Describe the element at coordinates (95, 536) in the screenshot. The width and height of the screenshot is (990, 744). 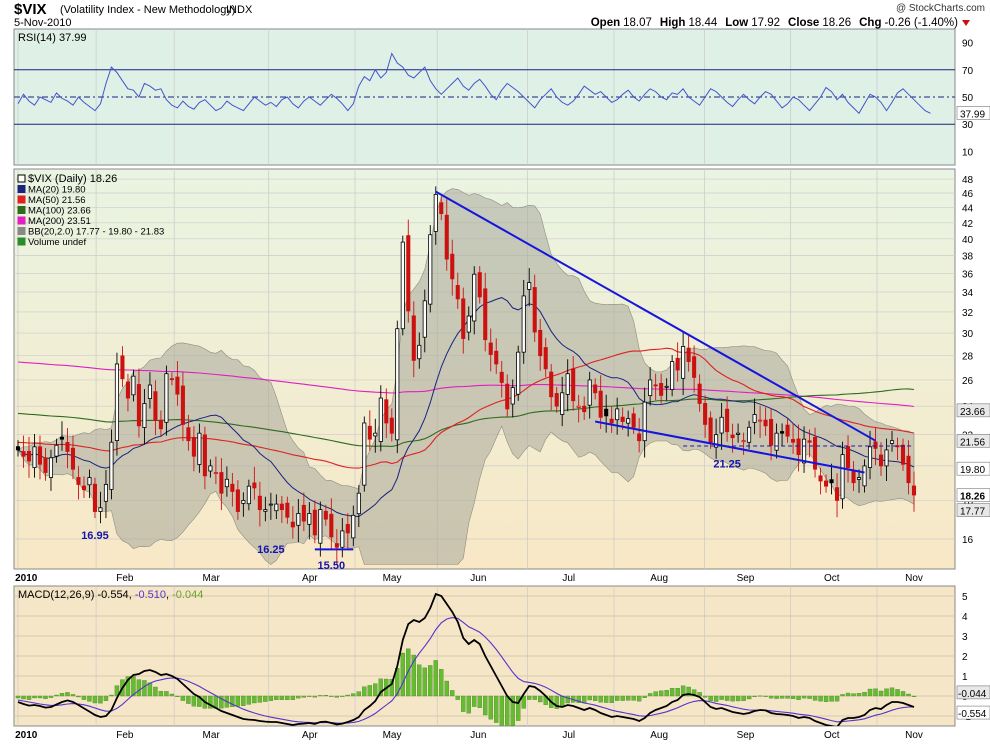
I see `price-annotation: 16.95` at that location.